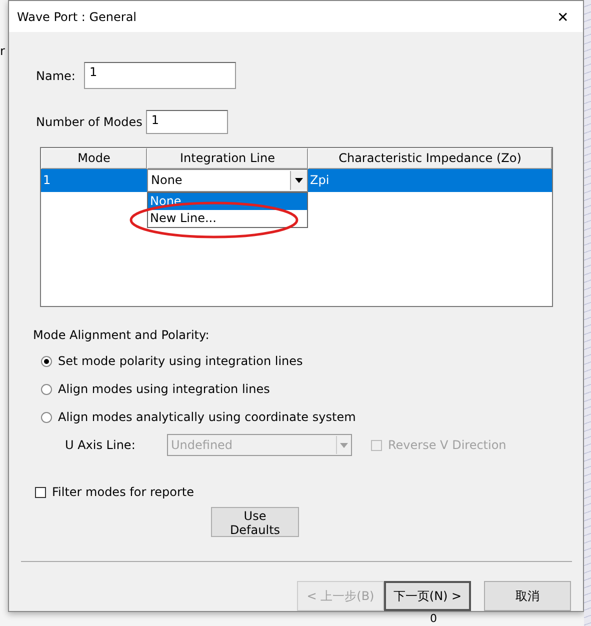 The width and height of the screenshot is (591, 626). I want to click on wizard-button: 取消, so click(527, 596).